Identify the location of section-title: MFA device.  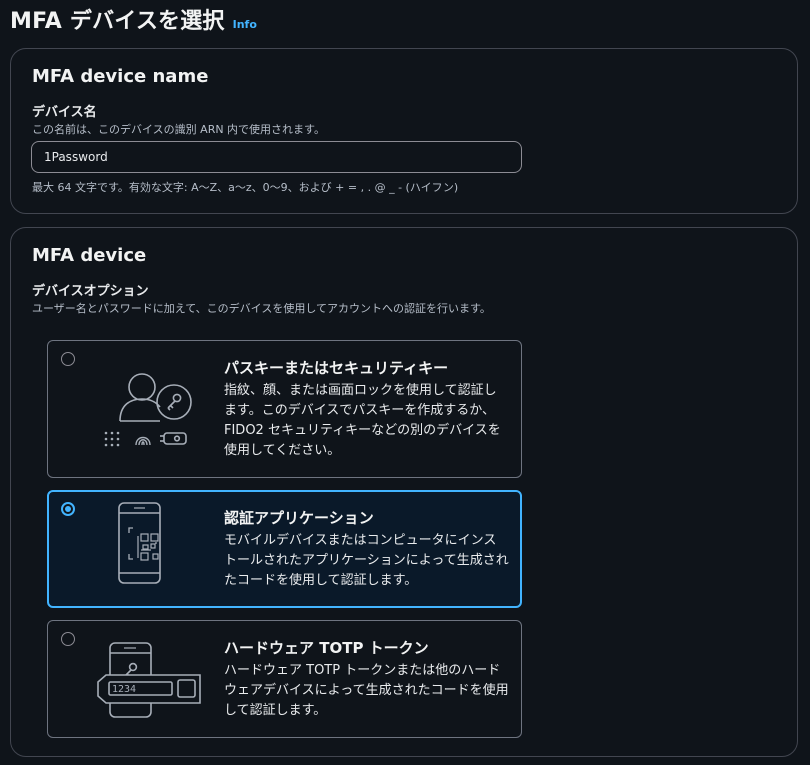
(89, 255).